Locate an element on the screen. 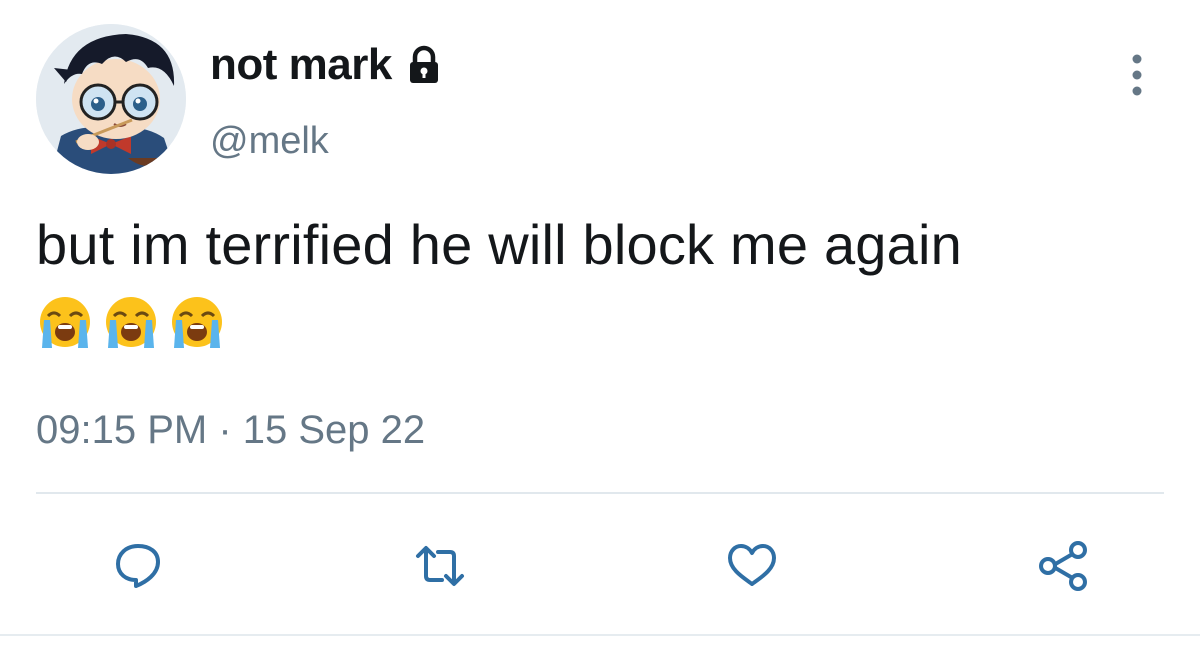 Image resolution: width=1200 pixels, height=652 pixels. reply-icon is located at coordinates (138, 566).